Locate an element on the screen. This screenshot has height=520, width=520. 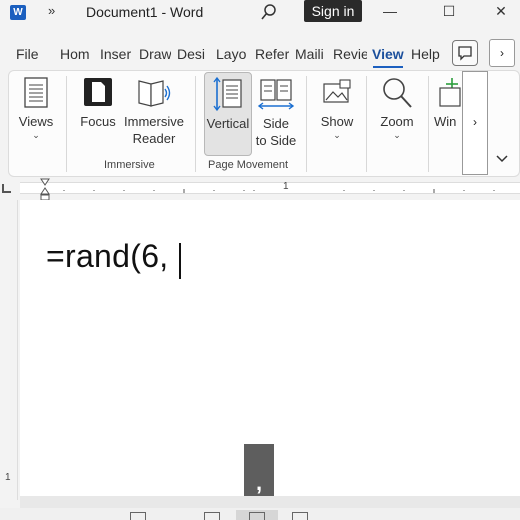
ribbon-overflow-button: › is located at coordinates (475, 123).